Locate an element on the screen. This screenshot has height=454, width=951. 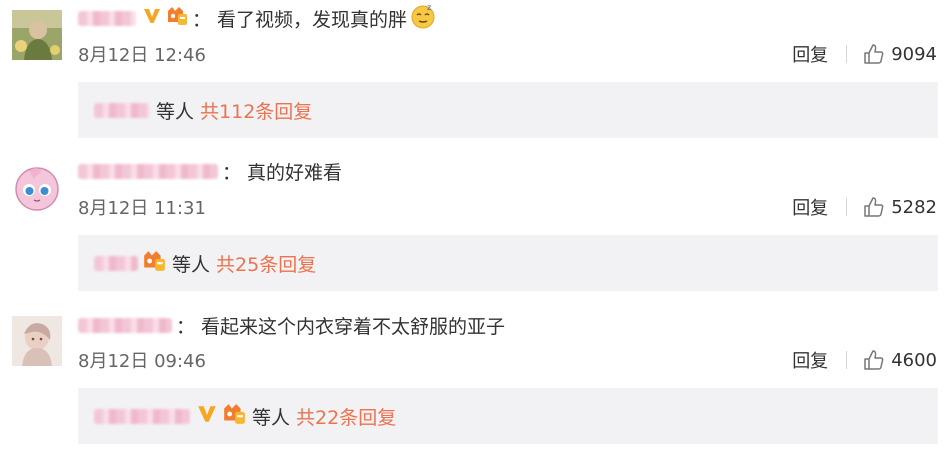
comment-text: 看了视频，发现真的胖 is located at coordinates (312, 19).